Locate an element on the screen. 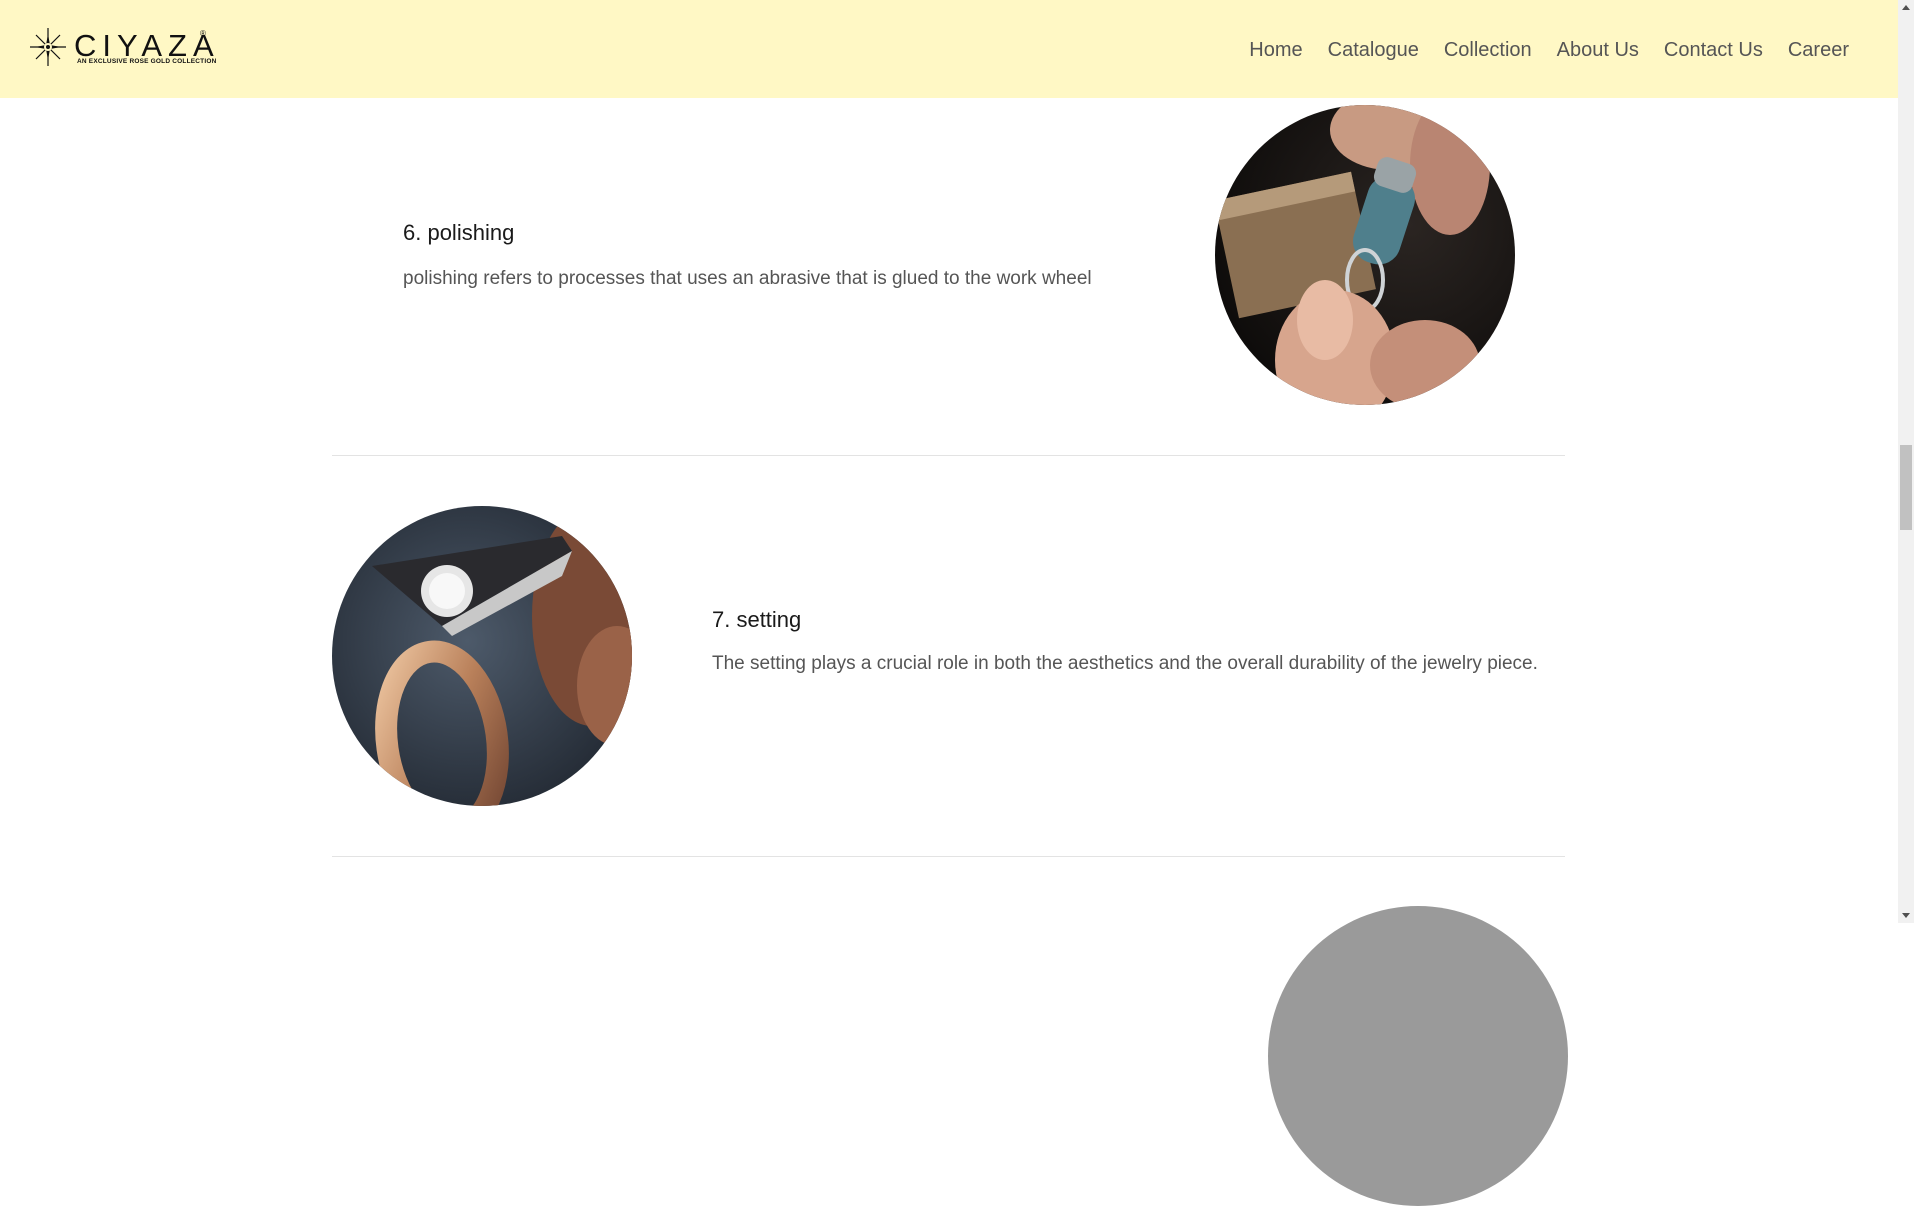  ring-polishing-photo is located at coordinates (1365, 255).